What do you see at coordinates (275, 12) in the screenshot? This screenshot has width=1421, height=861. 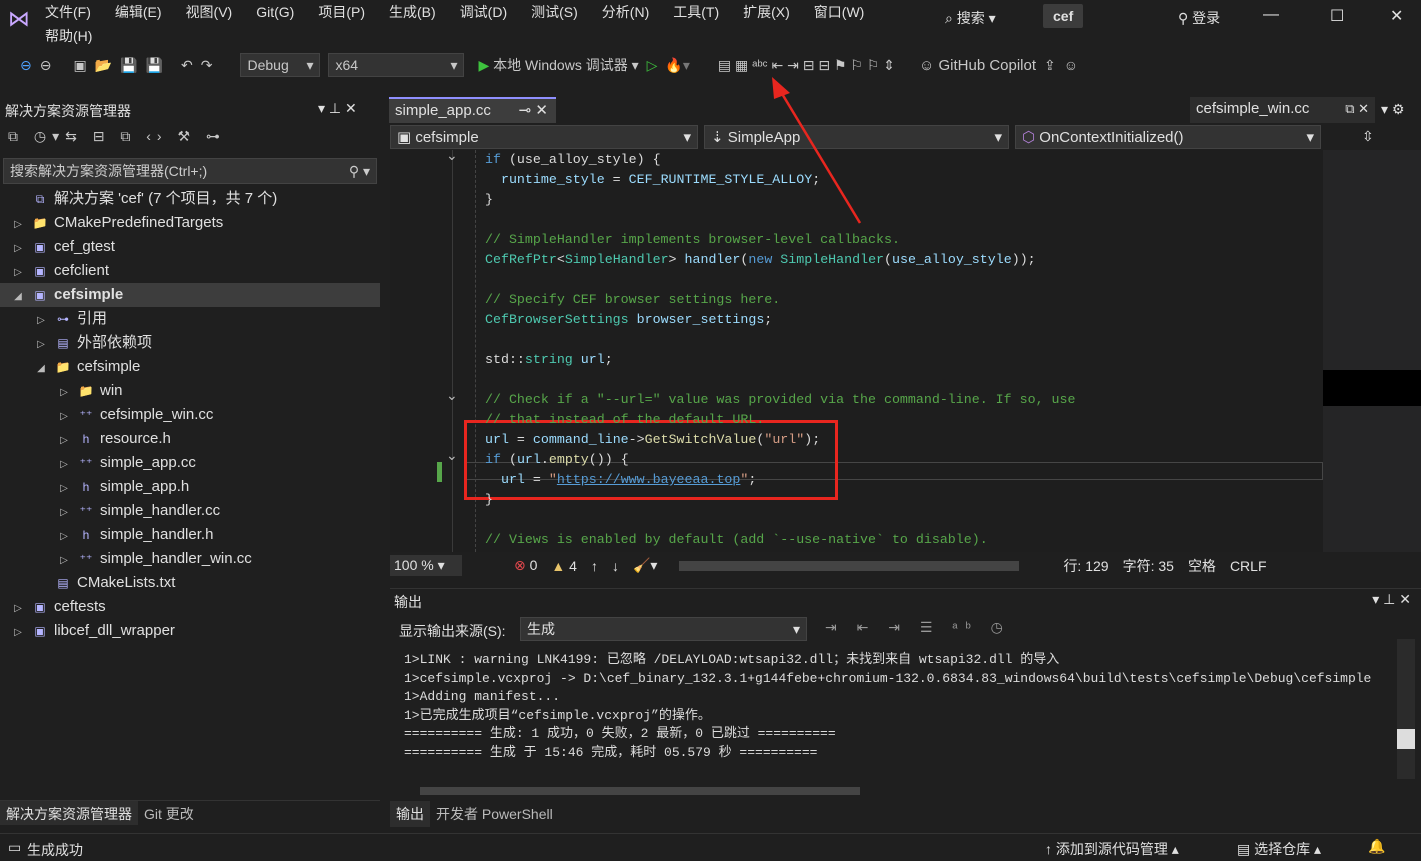 I see `menu-item: Git(G)` at bounding box center [275, 12].